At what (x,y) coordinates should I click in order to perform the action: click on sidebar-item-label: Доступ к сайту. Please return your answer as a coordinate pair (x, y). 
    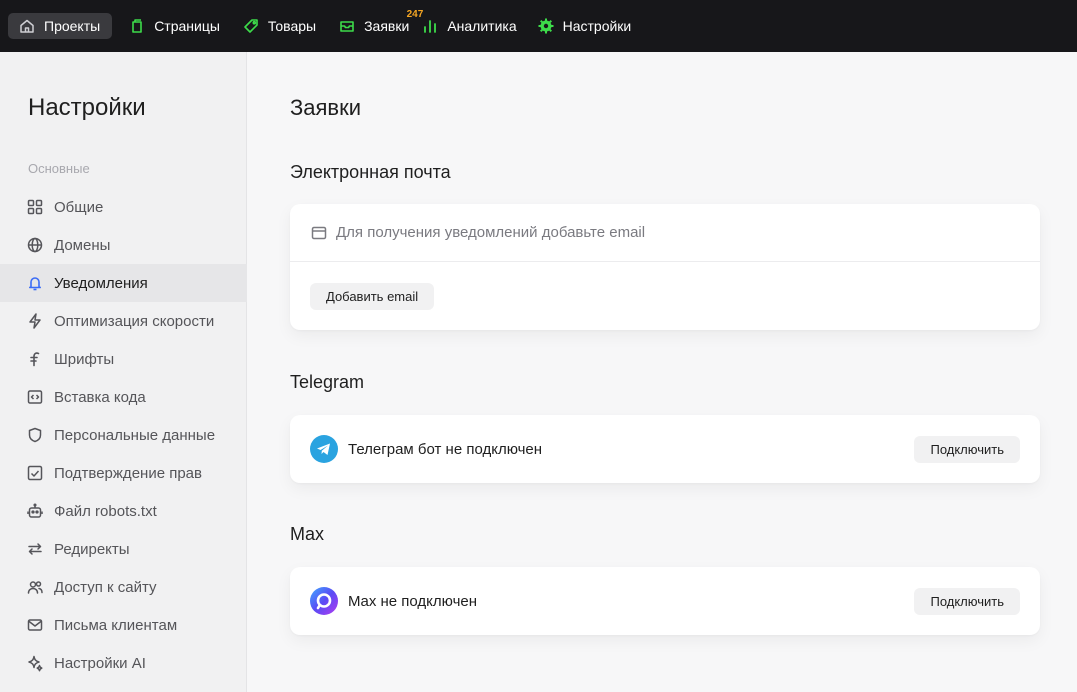
    Looking at the image, I should click on (105, 587).